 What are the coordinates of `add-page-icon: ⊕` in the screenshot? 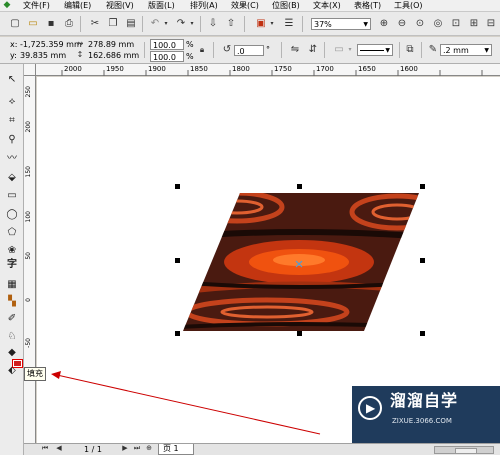 It's located at (149, 448).